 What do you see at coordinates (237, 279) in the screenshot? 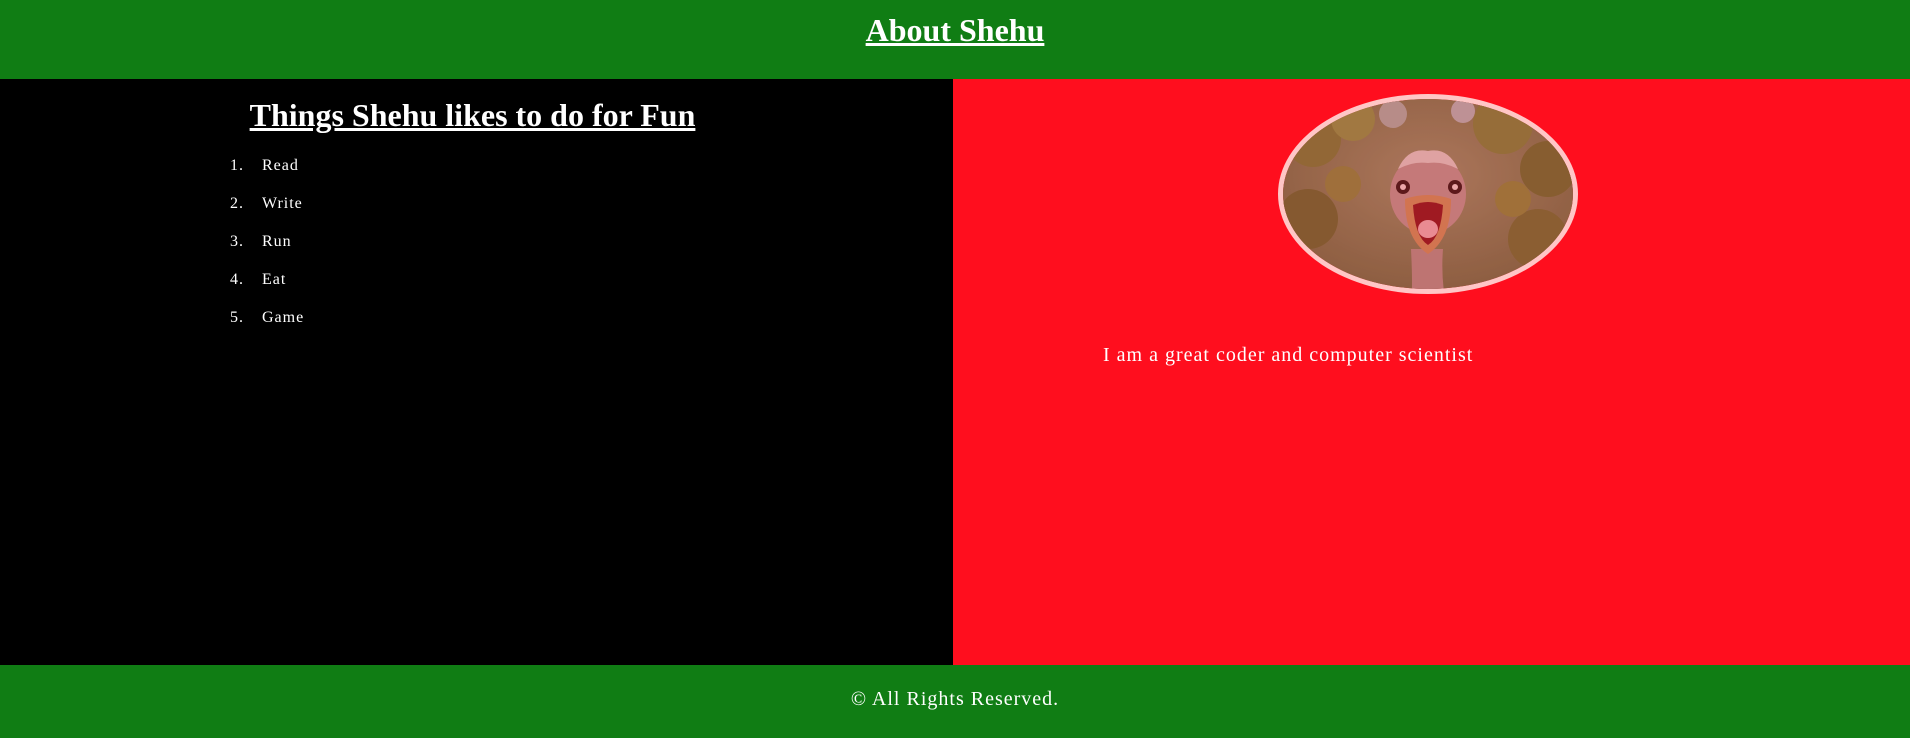
I see `list-item-number: 4.` at bounding box center [237, 279].